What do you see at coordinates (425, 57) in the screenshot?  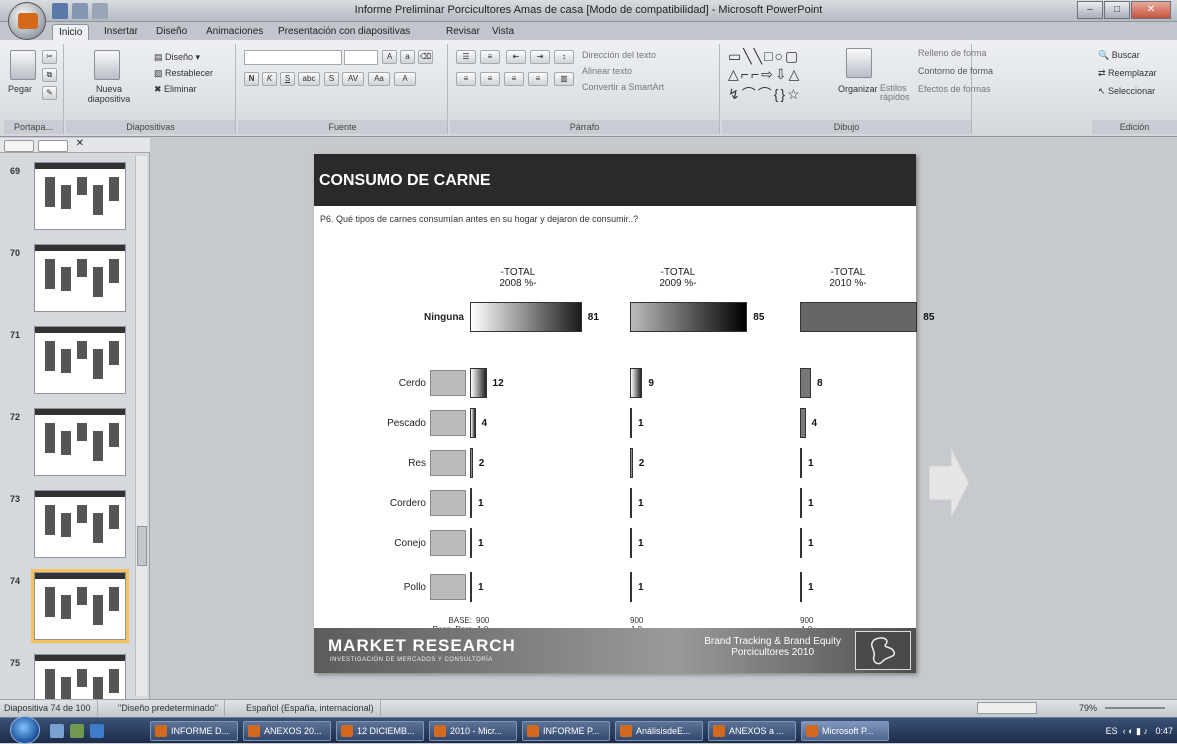 I see `clear-format-icon: ⌫` at bounding box center [425, 57].